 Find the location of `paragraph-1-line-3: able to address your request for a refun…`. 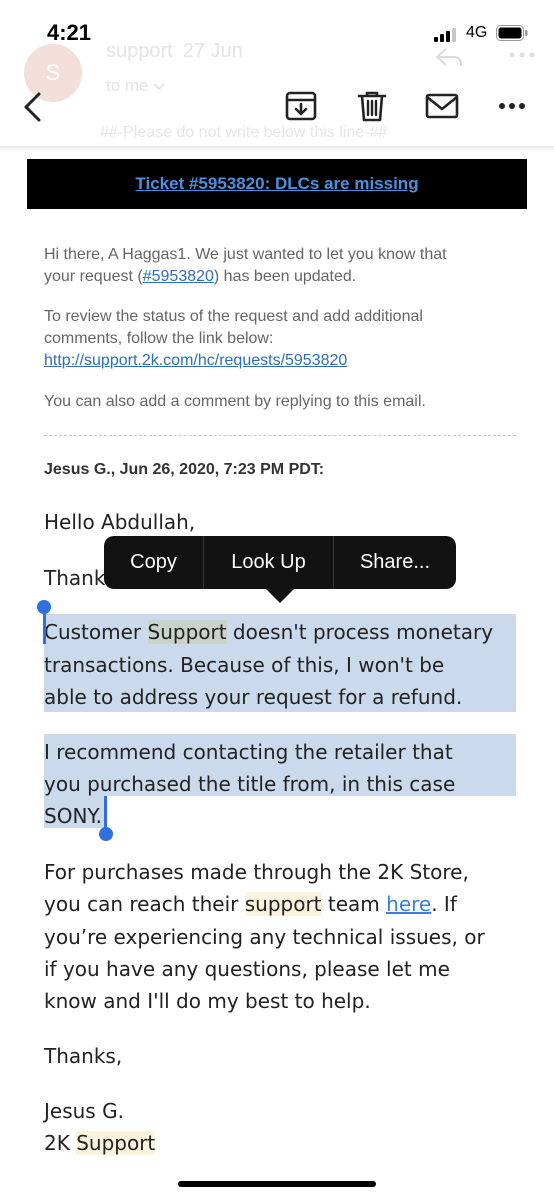

paragraph-1-line-3: able to address your request for a refun… is located at coordinates (253, 697).